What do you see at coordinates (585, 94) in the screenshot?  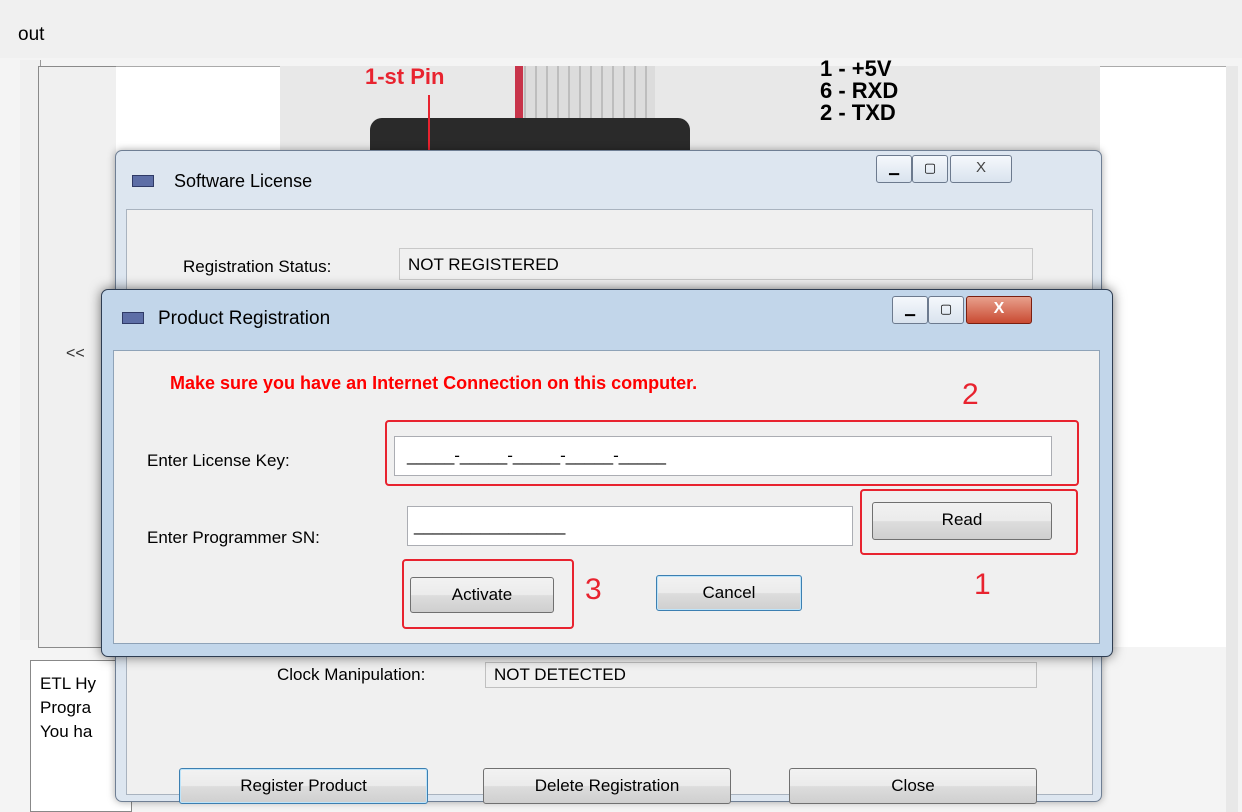 I see `ribbon-cable-image` at bounding box center [585, 94].